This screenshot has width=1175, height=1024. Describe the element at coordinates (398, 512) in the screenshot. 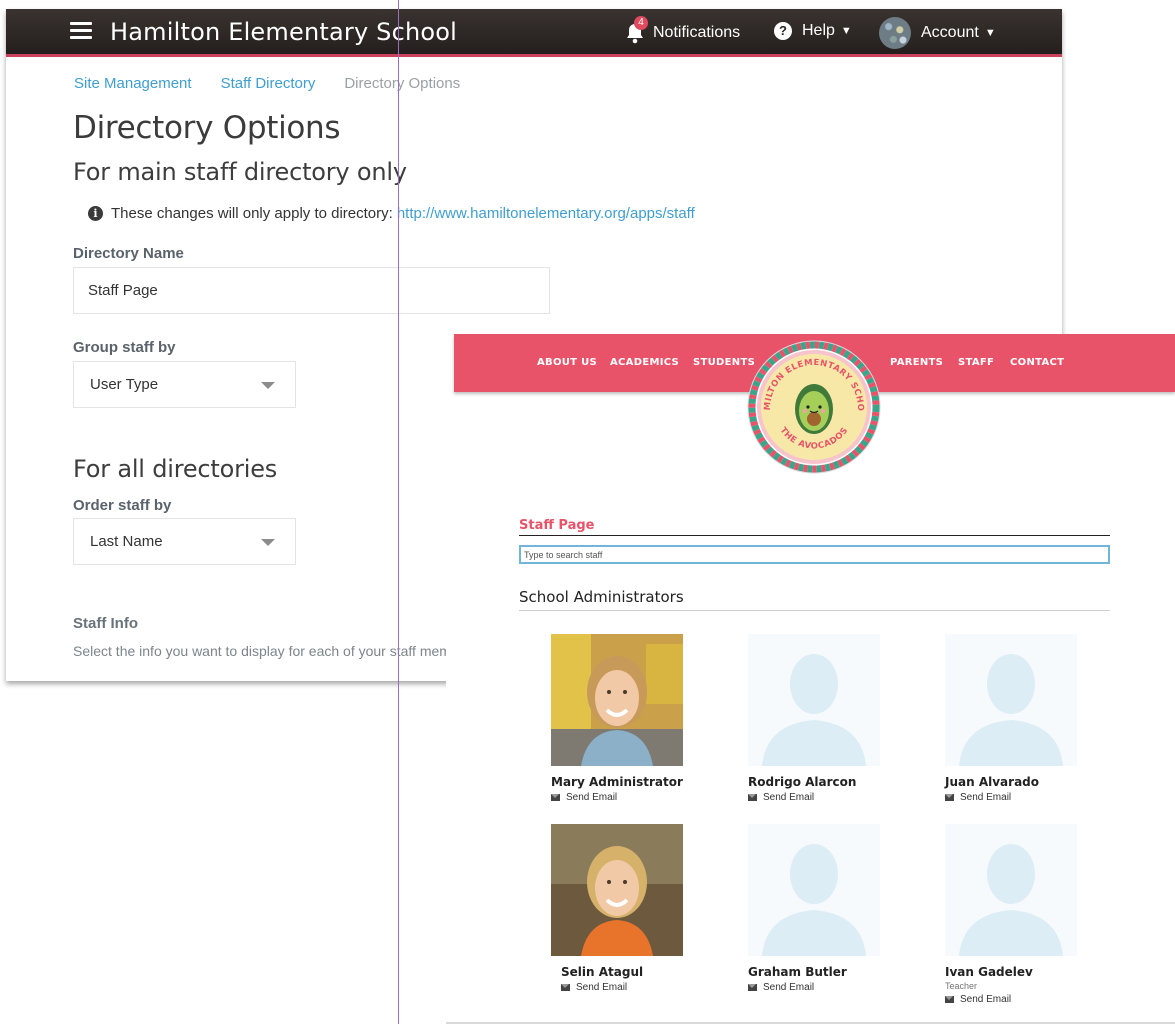

I see `guide-line` at that location.